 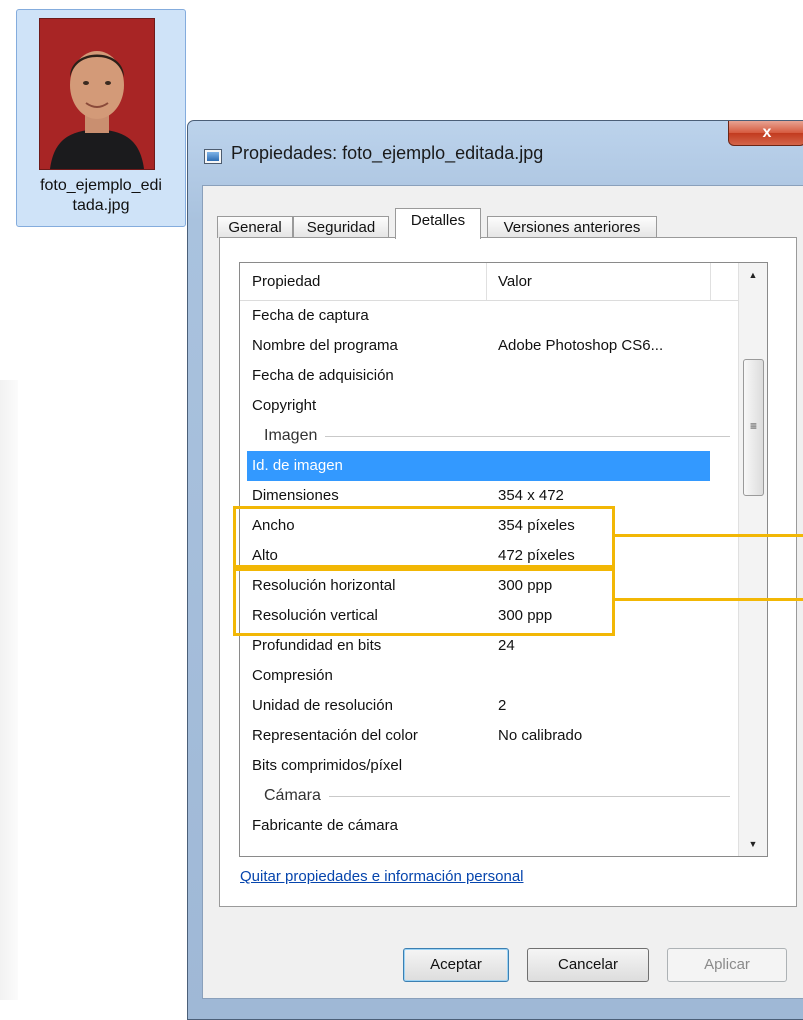 What do you see at coordinates (327, 765) in the screenshot?
I see `property-name: Bits comprimidos/píxel` at bounding box center [327, 765].